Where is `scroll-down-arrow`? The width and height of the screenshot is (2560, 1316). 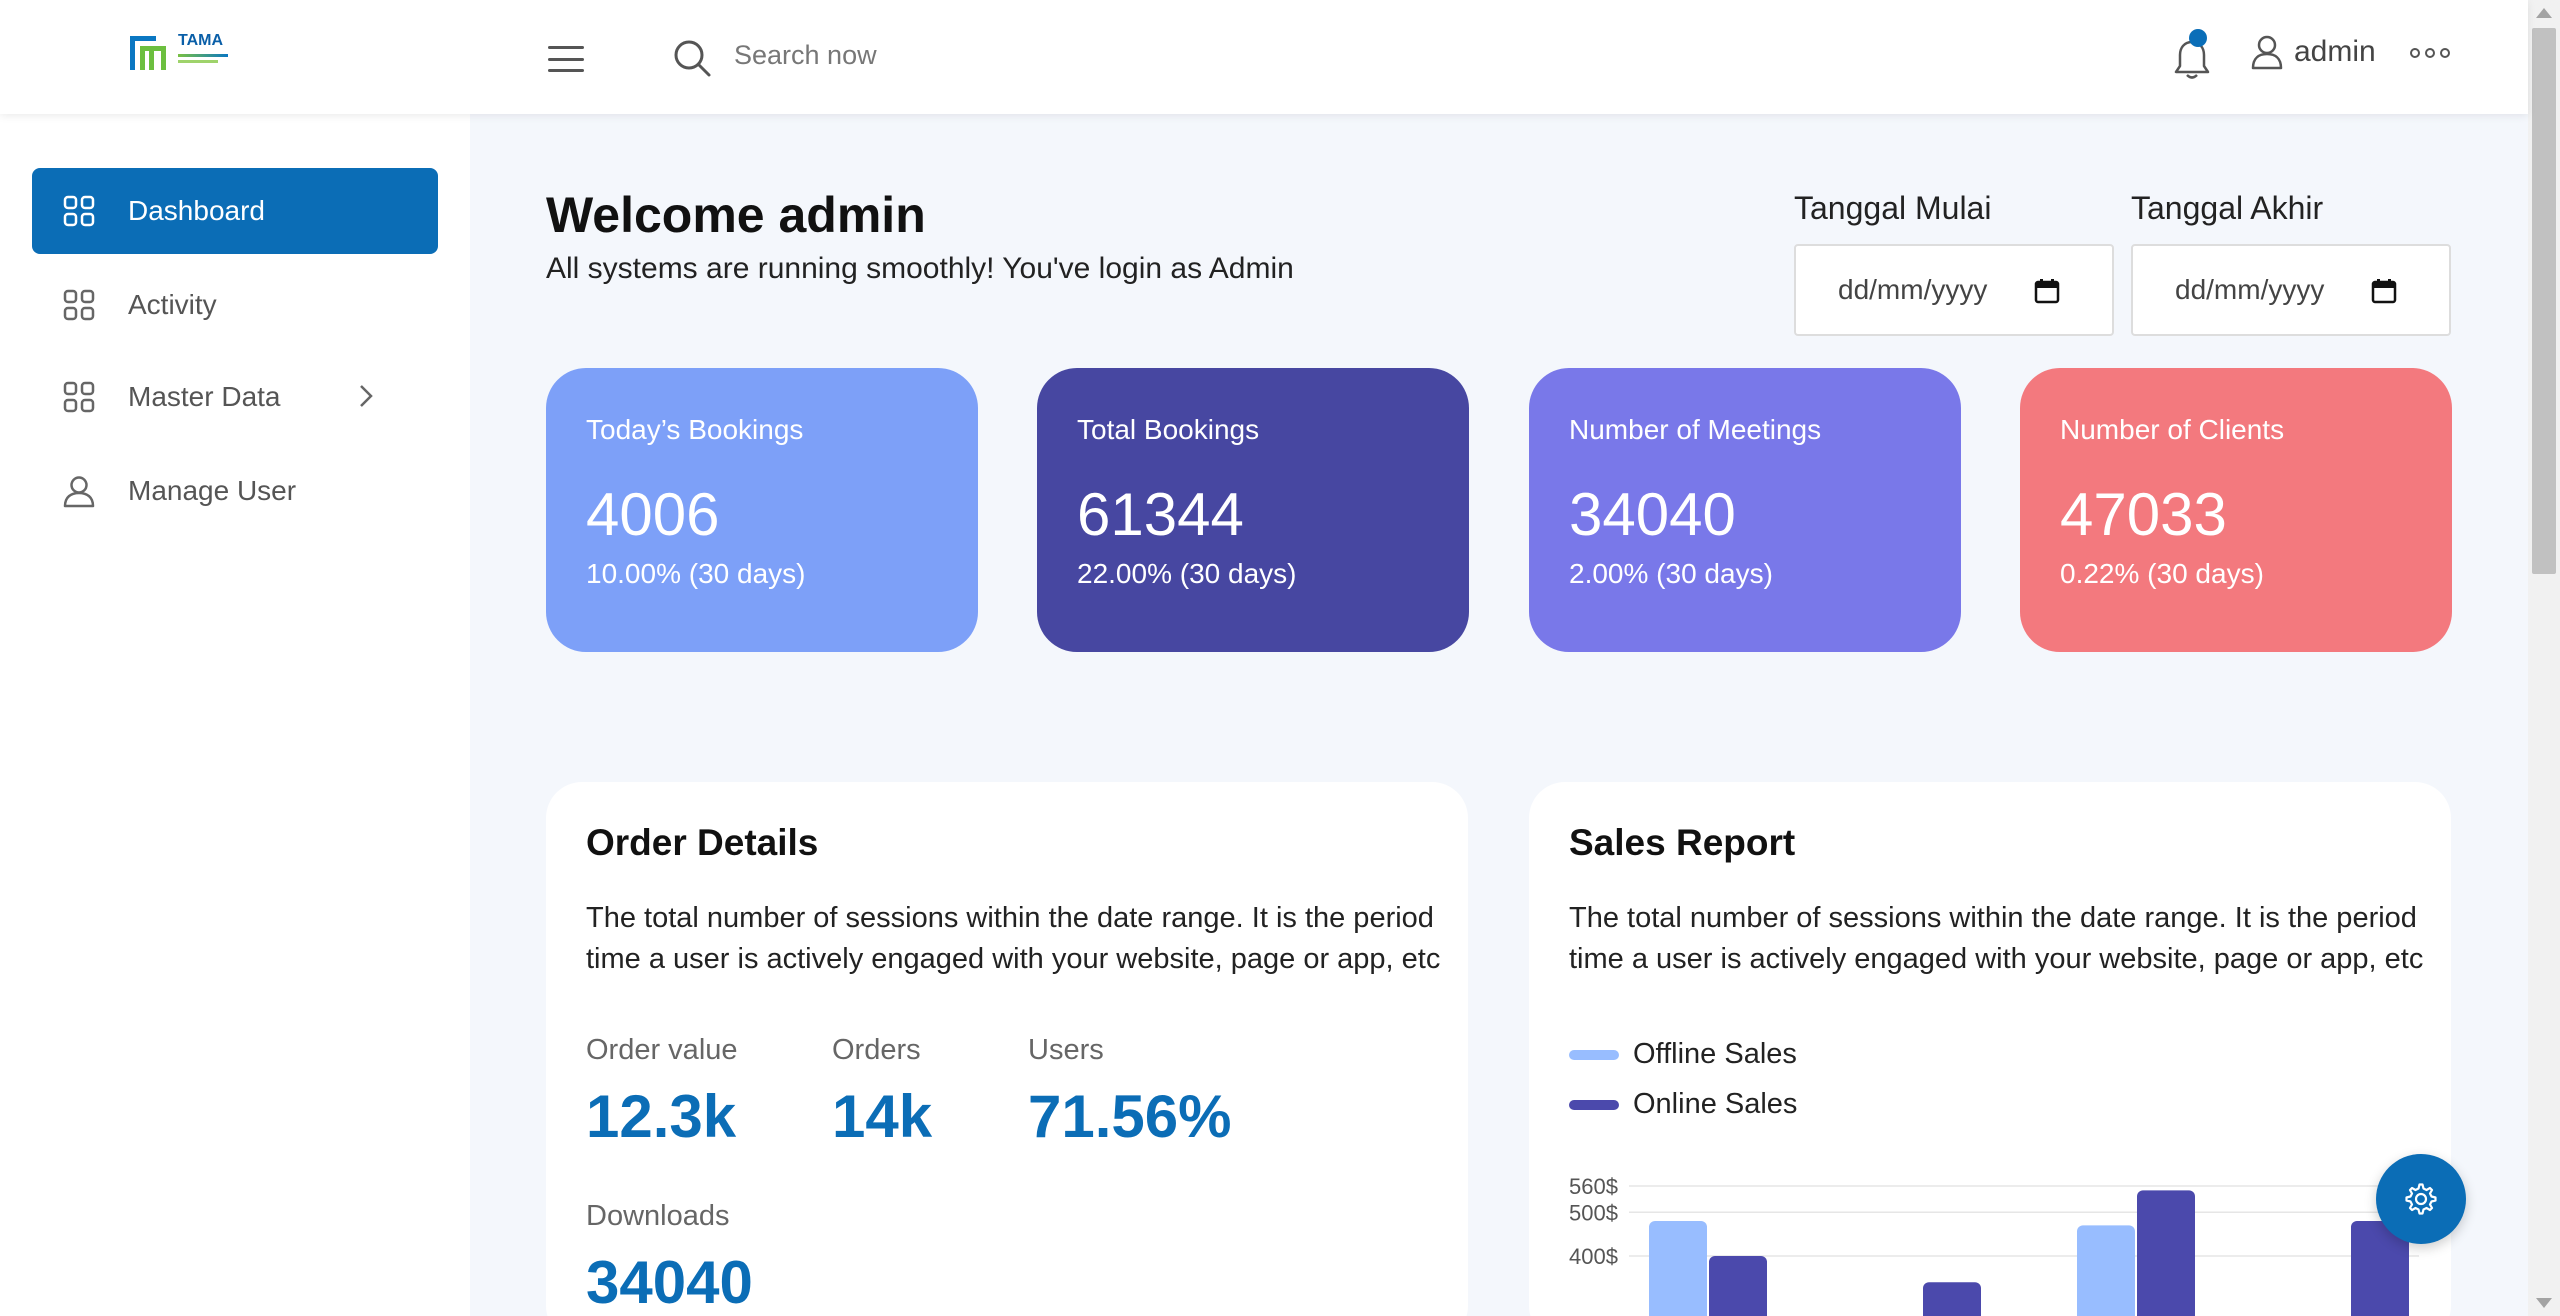 scroll-down-arrow is located at coordinates (2544, 1303).